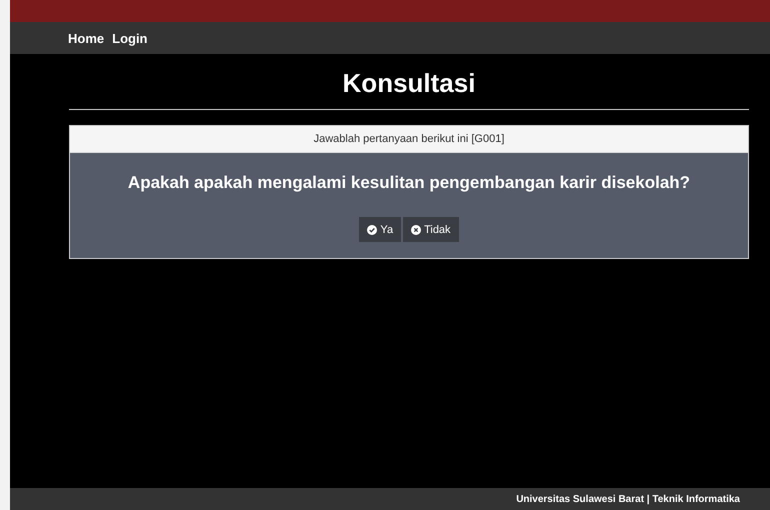 This screenshot has height=510, width=770. What do you see at coordinates (409, 139) in the screenshot?
I see `panel-header: Jawablah pertanyaan berikut ini [G001]` at bounding box center [409, 139].